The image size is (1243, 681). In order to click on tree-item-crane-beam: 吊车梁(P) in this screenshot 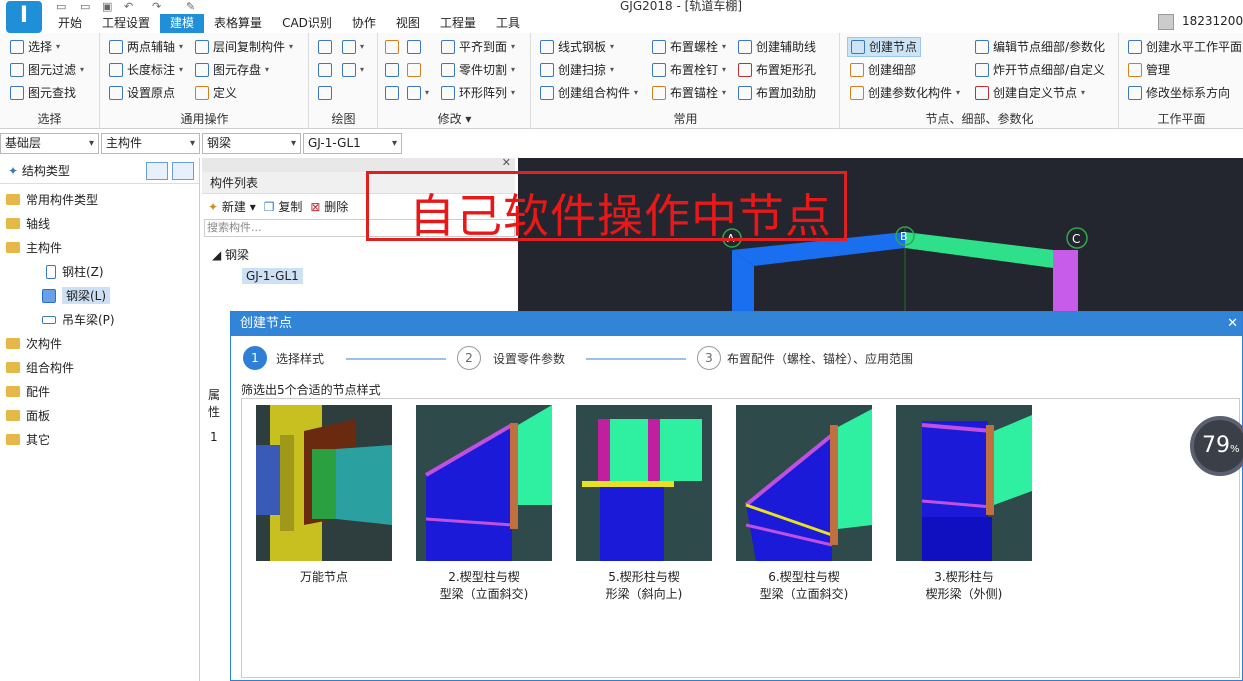, I will do `click(78, 319)`.